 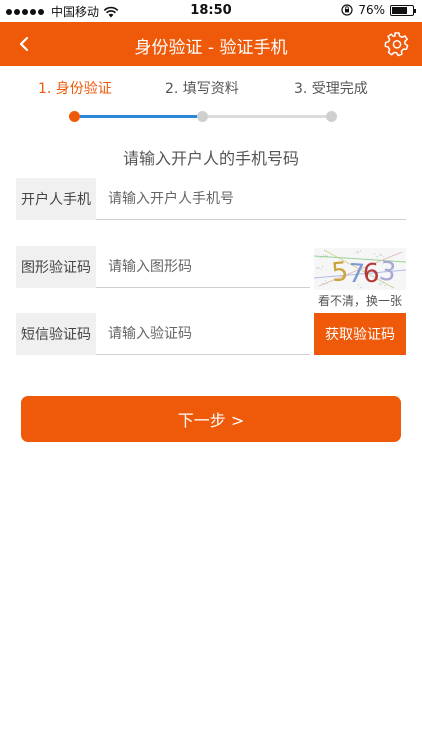 I want to click on status-bar: 中国移动 18:50 76%, so click(x=211, y=11).